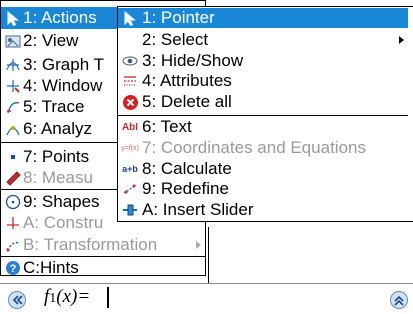 Image resolution: width=413 pixels, height=314 pixels. I want to click on coordinates-icon: y=f(x), so click(130, 148).